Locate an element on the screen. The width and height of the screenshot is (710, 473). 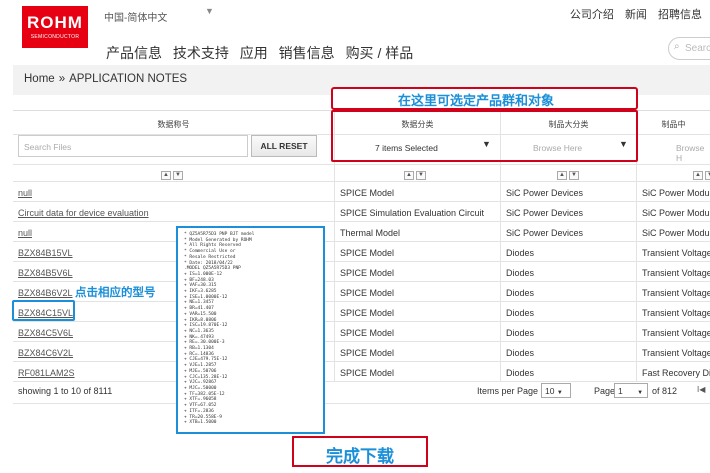
sort-cell-category: ▲ ▼ is located at coordinates (417, 173).